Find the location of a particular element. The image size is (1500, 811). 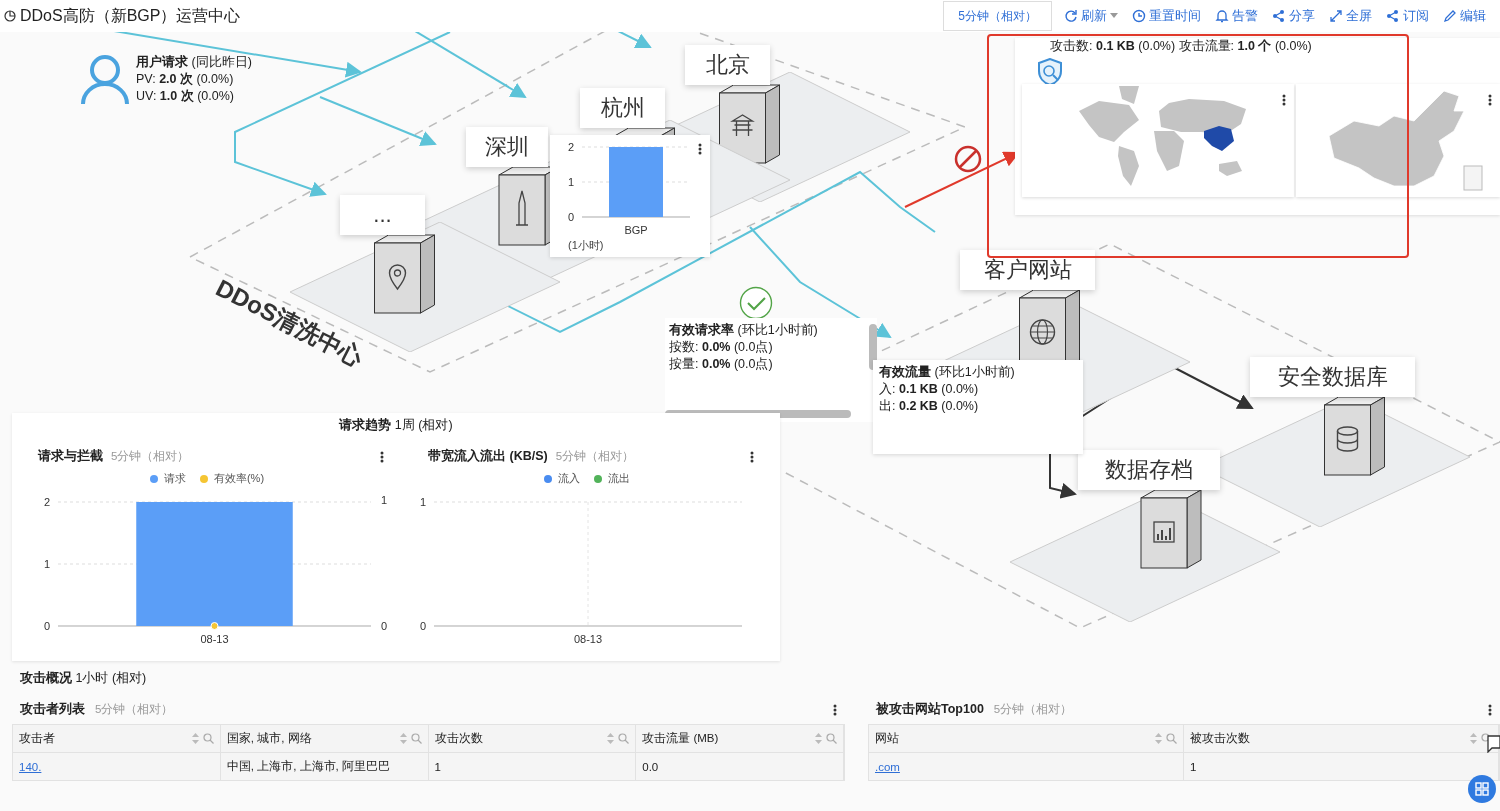

alarm-icon is located at coordinates (1222, 16).